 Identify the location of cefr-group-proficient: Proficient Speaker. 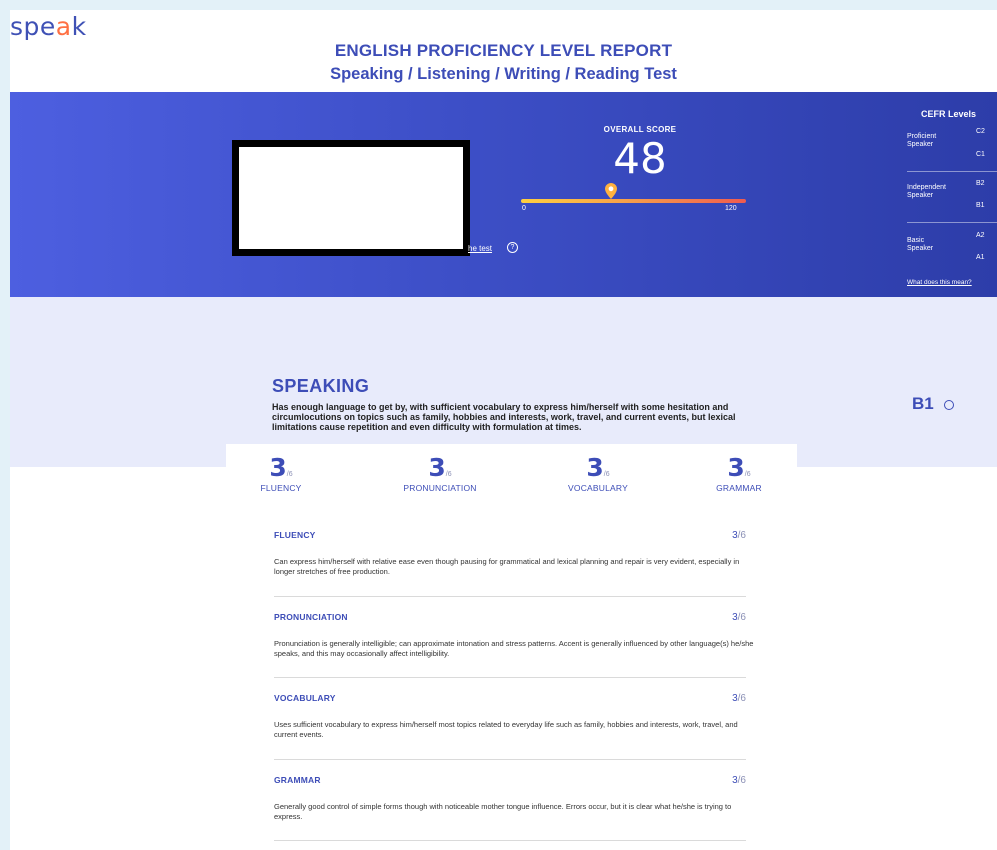
(937, 141).